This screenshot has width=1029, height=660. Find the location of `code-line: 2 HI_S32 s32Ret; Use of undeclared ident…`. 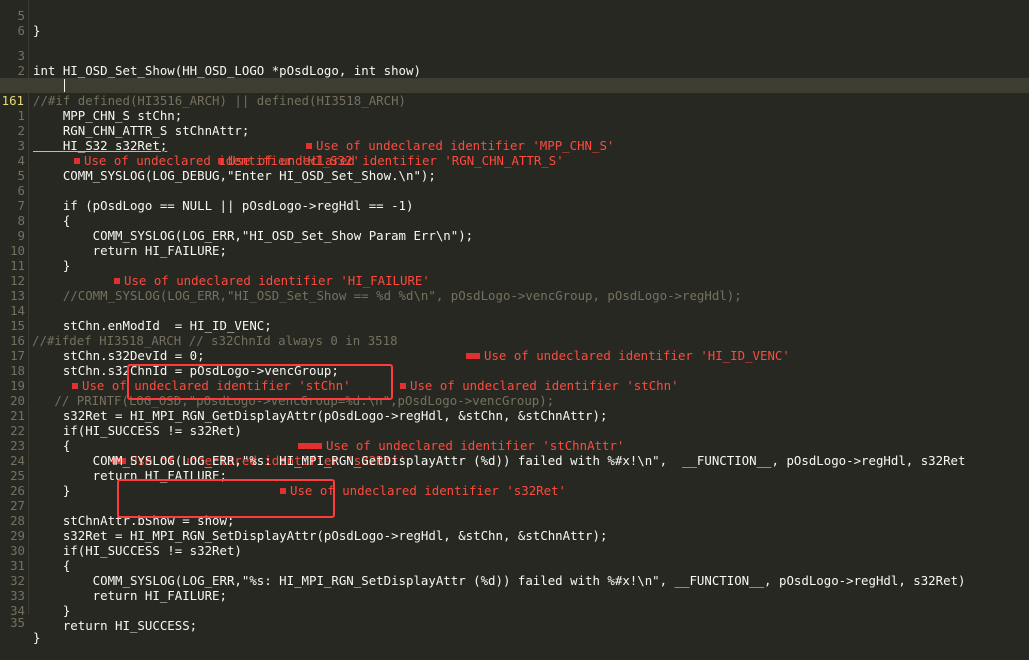

code-line: 2 HI_S32 s32Ret; Use of undeclared ident… is located at coordinates (514, 138).